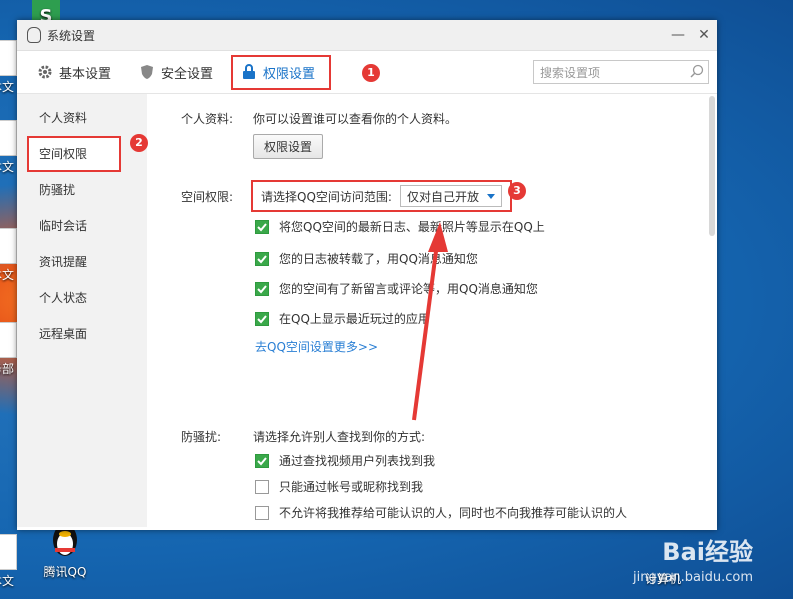 The height and width of the screenshot is (599, 793). What do you see at coordinates (430, 321) in the screenshot?
I see `annotation-arrow` at bounding box center [430, 321].